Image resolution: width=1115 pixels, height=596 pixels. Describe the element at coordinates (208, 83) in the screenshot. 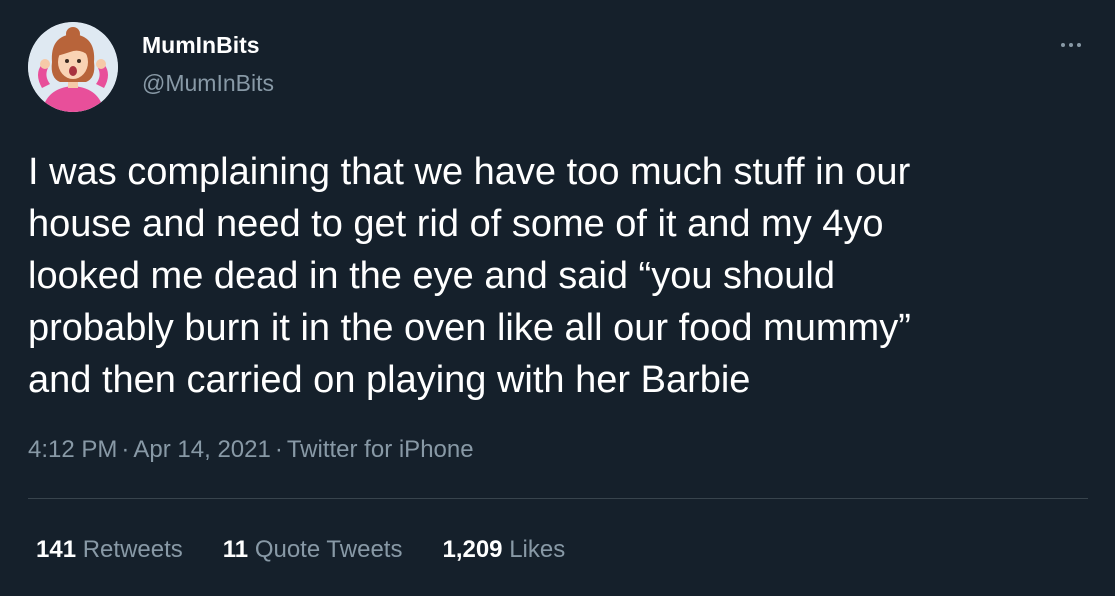

I see `author-handle: @MumInBits` at that location.